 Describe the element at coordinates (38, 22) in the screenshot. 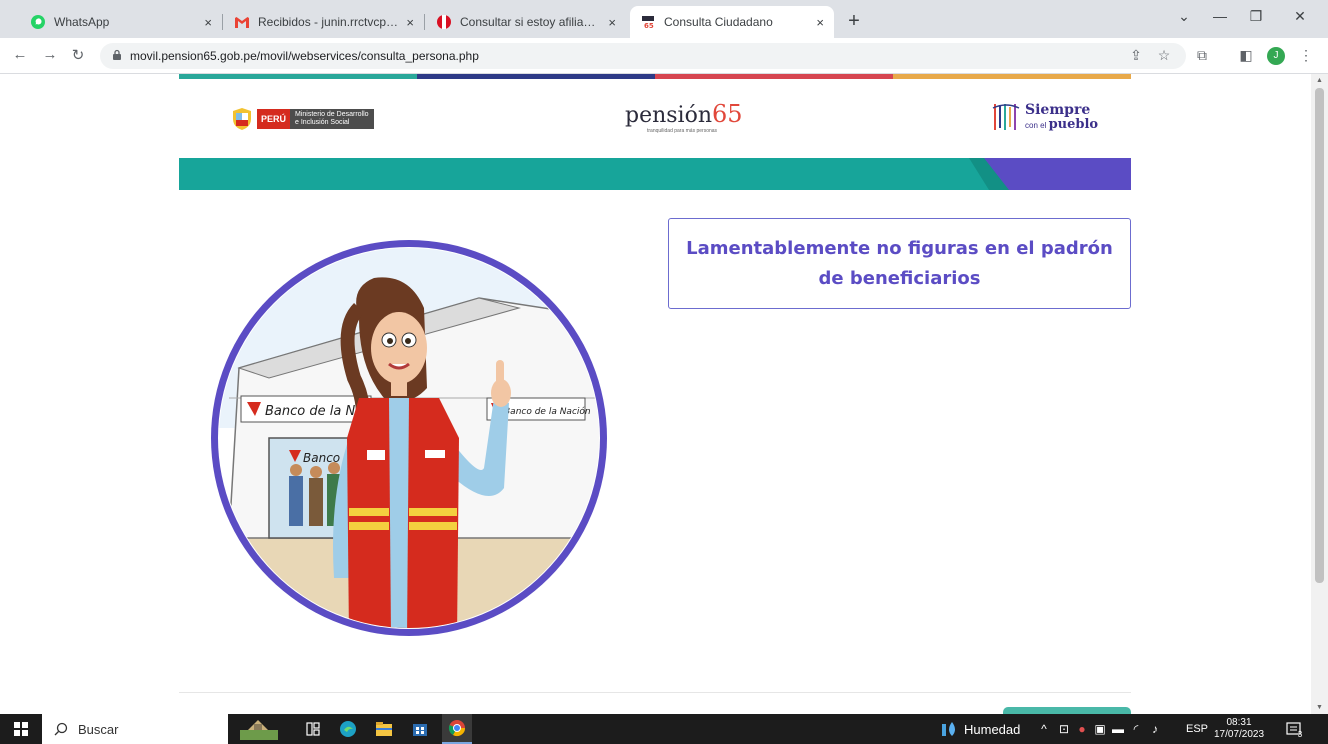

I see `whatsapp-icon` at that location.